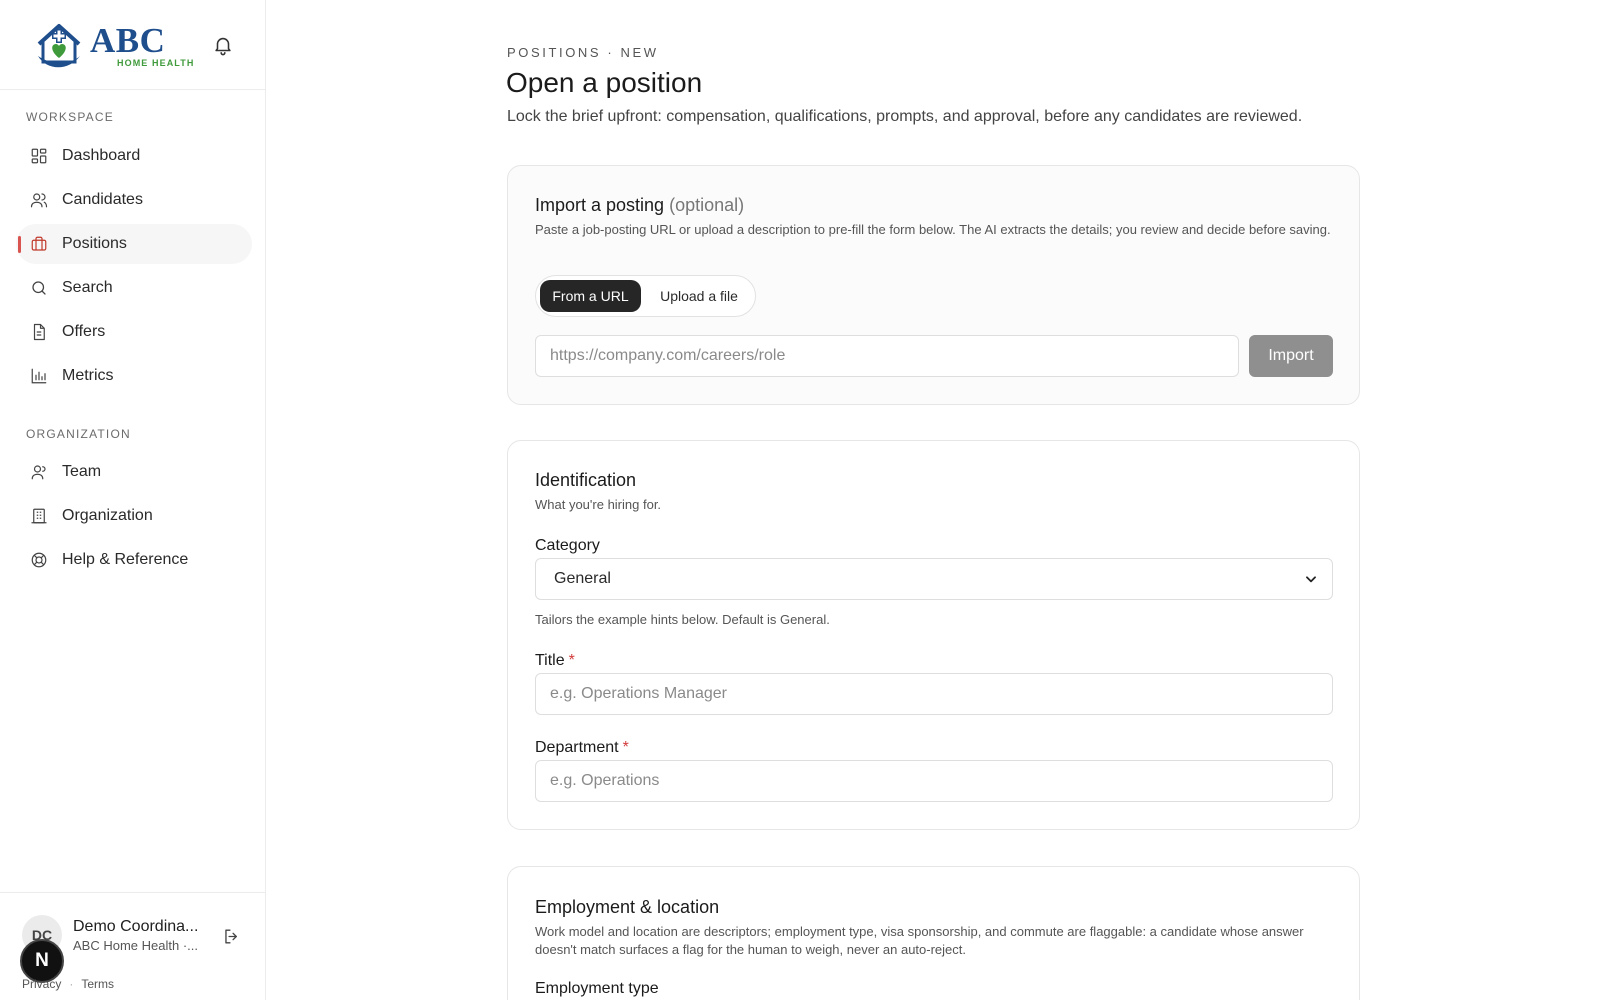 The image size is (1600, 1000). I want to click on title-field, so click(934, 694).